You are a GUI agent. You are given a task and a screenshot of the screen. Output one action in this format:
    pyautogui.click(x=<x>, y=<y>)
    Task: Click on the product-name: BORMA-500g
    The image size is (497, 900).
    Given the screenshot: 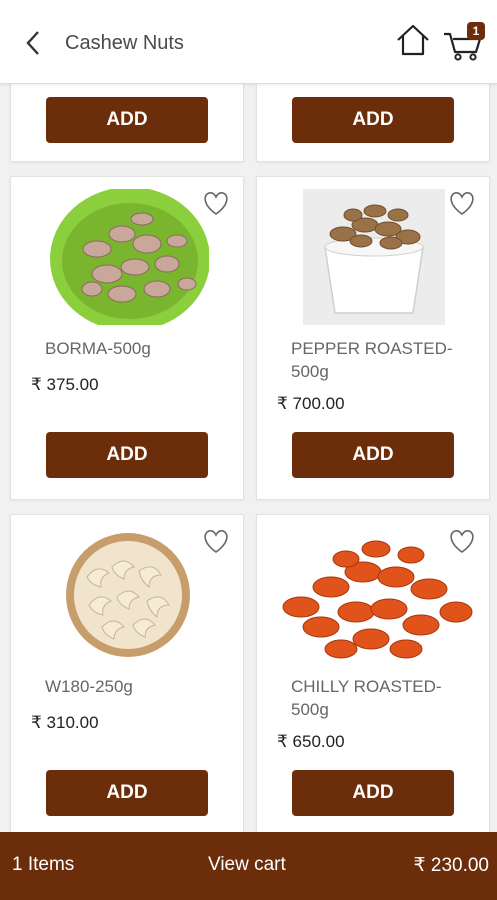 What is the action you would take?
    pyautogui.click(x=98, y=348)
    